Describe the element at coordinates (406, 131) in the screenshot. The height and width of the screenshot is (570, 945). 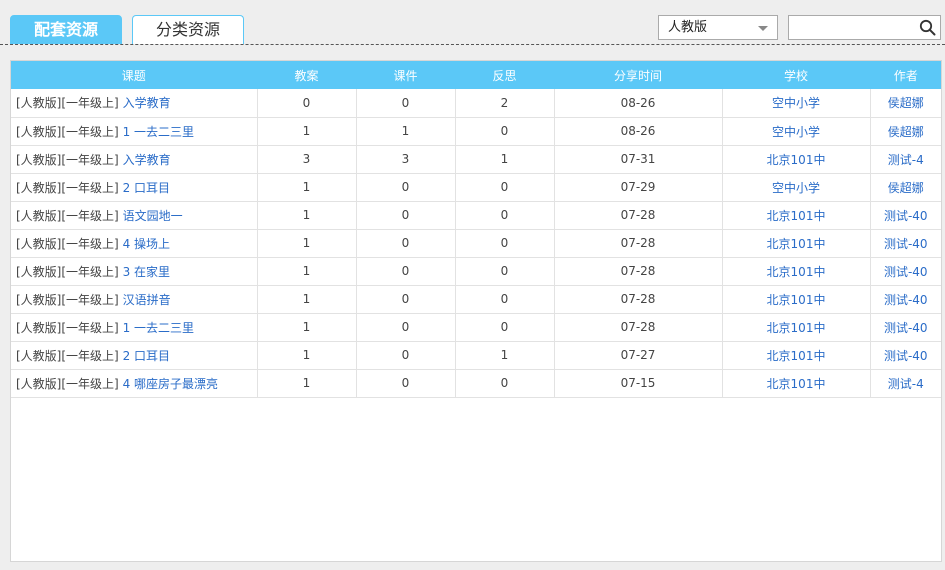
I see `cell-courseware-count: 1` at that location.